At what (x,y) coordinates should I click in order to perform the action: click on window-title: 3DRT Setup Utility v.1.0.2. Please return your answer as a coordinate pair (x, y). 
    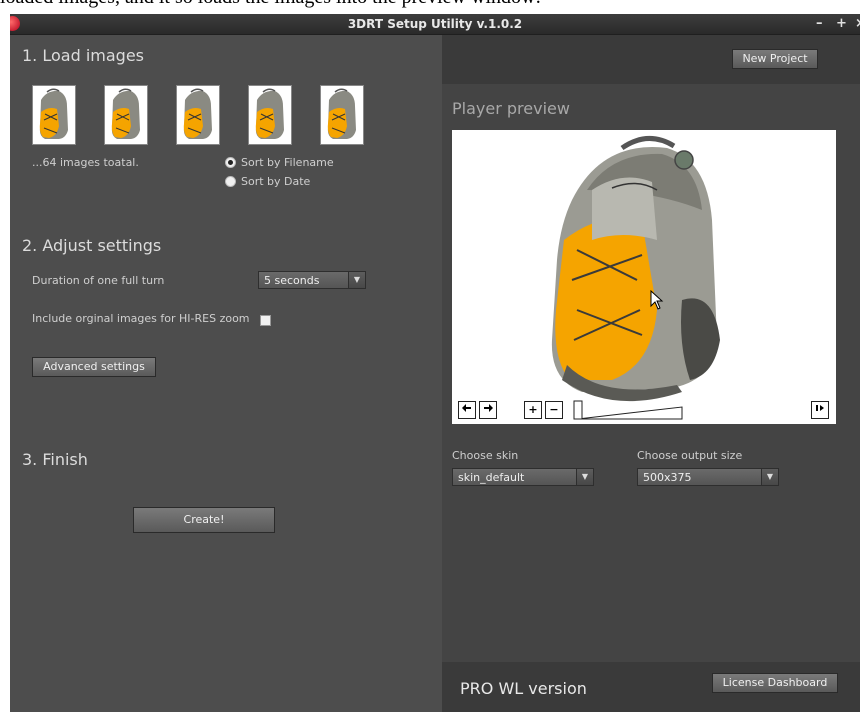
    Looking at the image, I should click on (435, 24).